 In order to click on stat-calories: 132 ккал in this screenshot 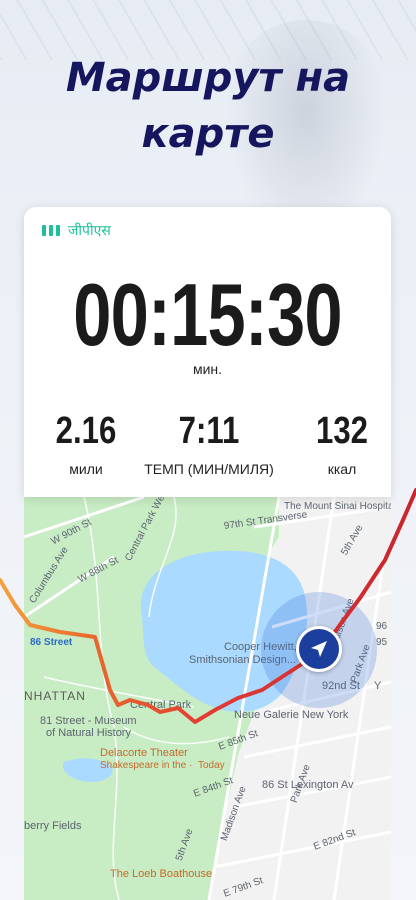, I will do `click(342, 442)`.